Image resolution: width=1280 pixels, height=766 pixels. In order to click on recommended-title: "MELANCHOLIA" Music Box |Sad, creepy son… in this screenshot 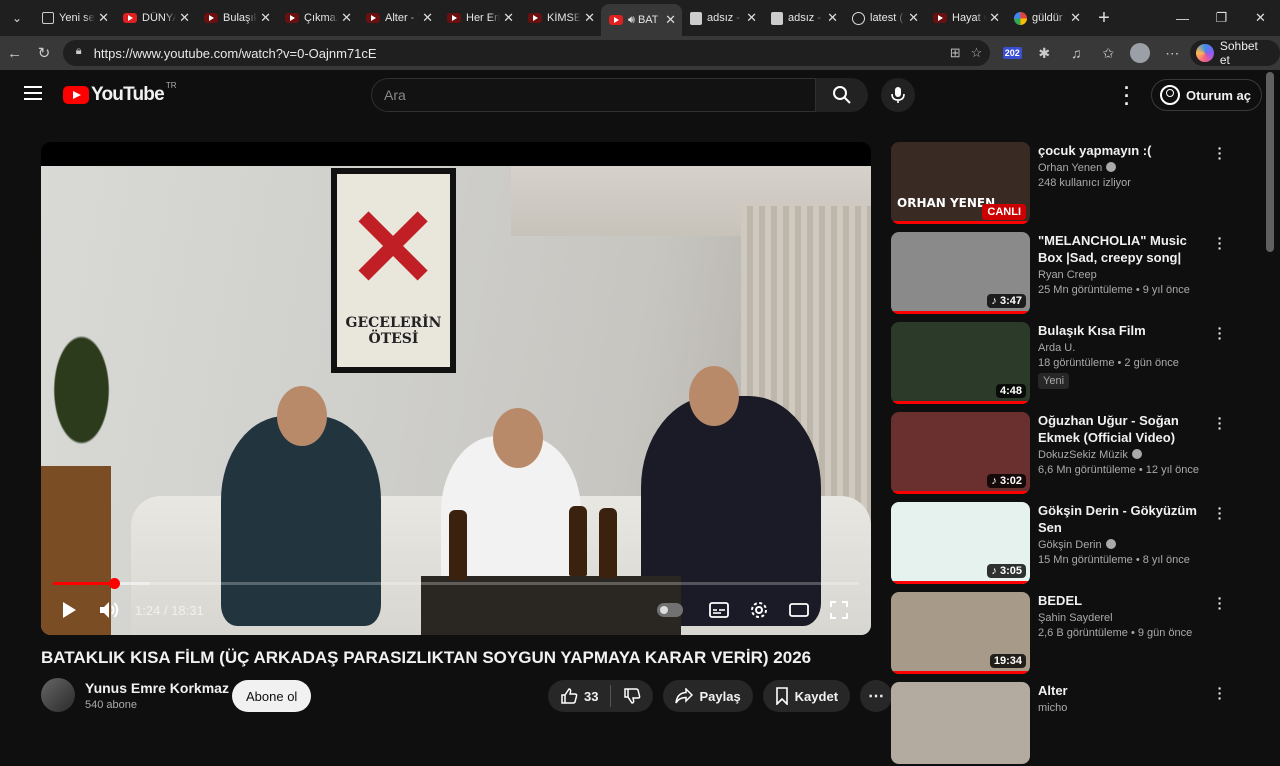, I will do `click(1123, 249)`.